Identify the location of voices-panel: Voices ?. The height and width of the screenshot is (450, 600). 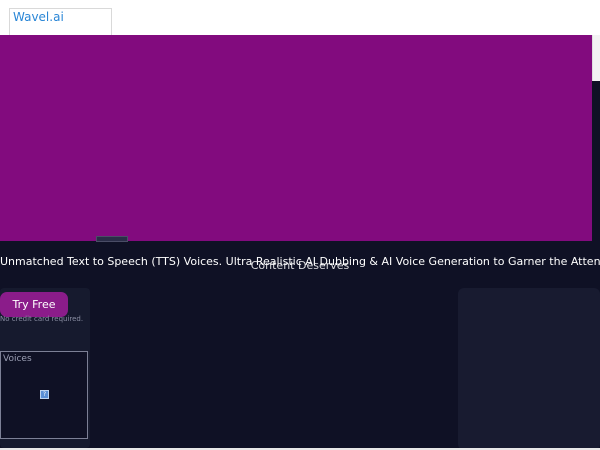
(44, 395).